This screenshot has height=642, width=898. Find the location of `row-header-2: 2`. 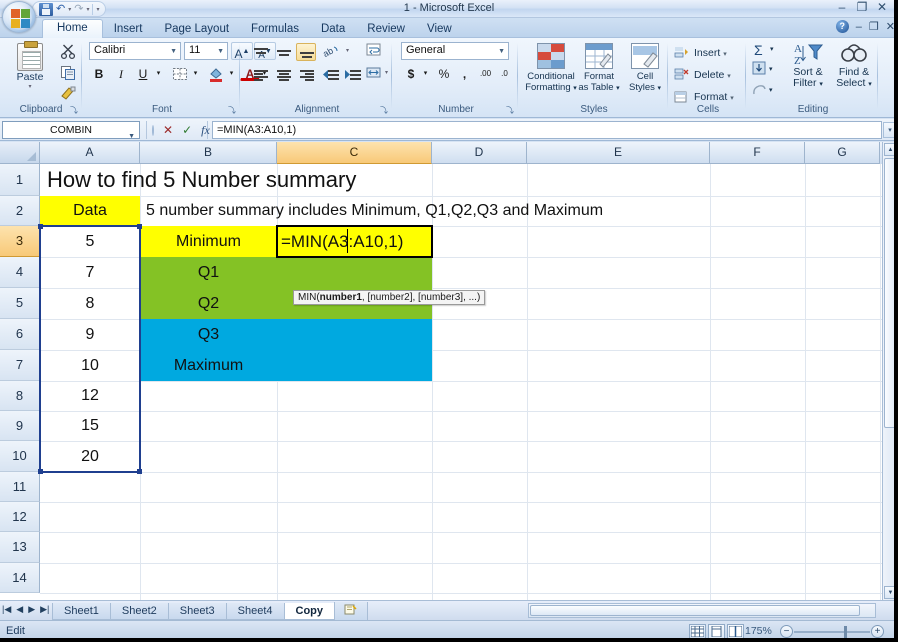

row-header-2: 2 is located at coordinates (20, 211).